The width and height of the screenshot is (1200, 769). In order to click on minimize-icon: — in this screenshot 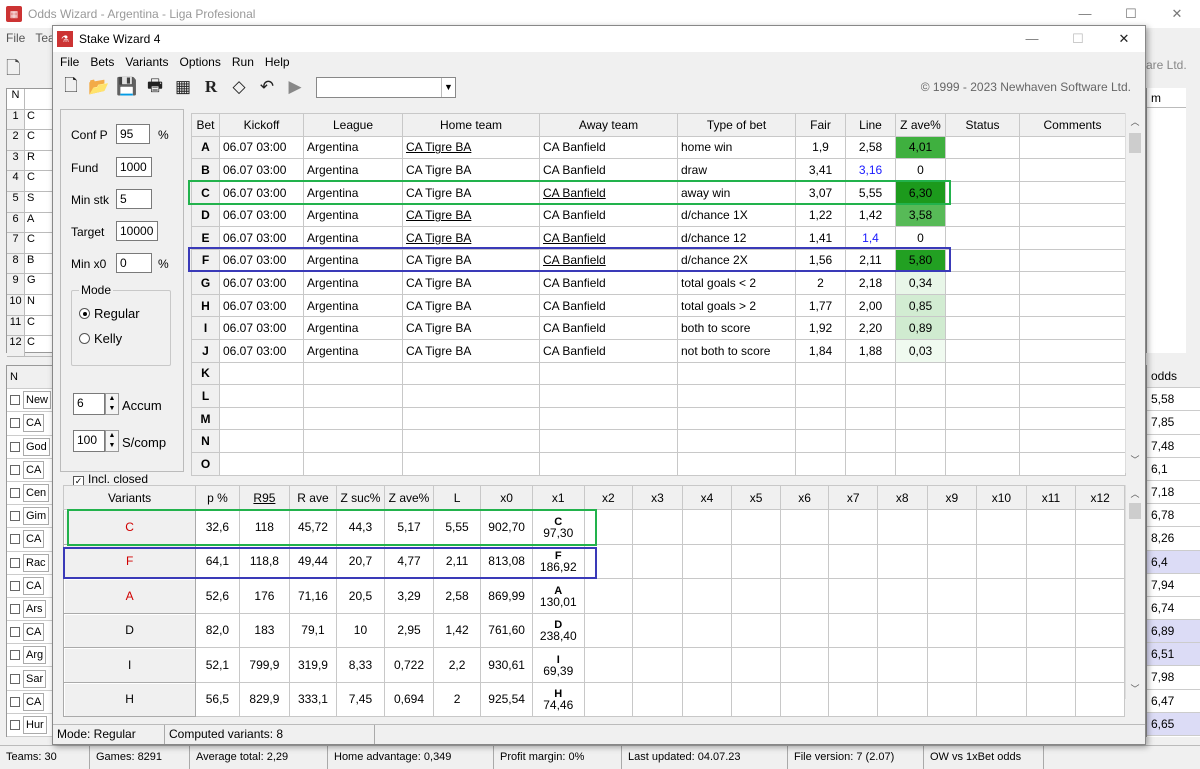, I will do `click(1085, 14)`.